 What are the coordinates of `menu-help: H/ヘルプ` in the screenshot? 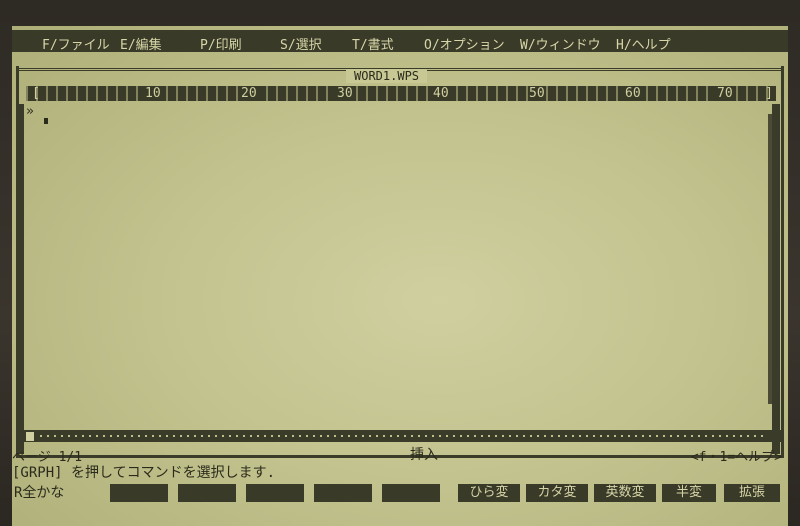 It's located at (643, 43).